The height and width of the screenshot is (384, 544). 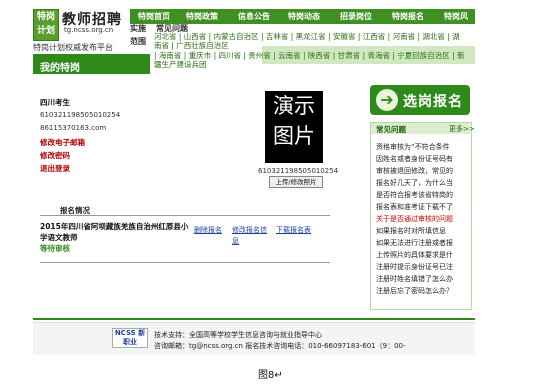 I want to click on faq-item: 因姓名或者身份证号码有, so click(x=422, y=159).